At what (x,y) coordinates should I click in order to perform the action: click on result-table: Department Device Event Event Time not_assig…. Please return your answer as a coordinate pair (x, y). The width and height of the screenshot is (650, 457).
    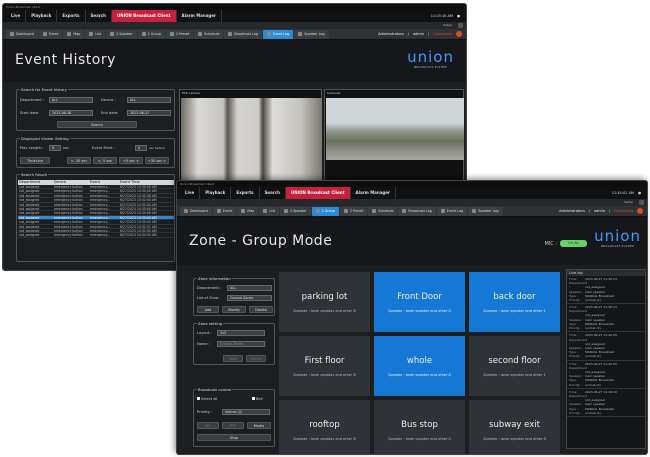
    Looking at the image, I should click on (96, 209).